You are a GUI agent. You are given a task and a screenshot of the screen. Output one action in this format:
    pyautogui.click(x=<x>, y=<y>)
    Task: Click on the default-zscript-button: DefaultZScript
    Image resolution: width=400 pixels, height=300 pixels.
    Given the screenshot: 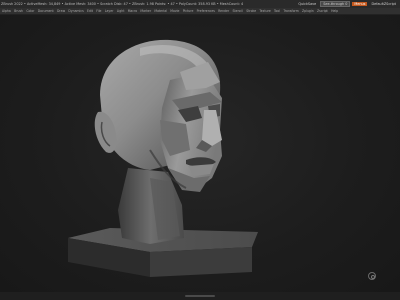 What is the action you would take?
    pyautogui.click(x=383, y=4)
    